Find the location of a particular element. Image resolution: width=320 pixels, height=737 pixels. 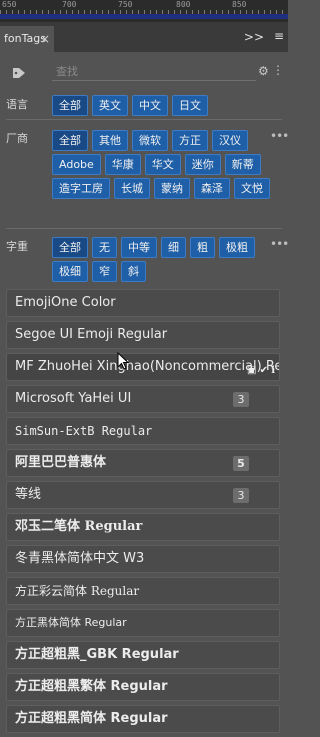

font-list-item: 邓玉二笔体 Regular is located at coordinates (143, 527).